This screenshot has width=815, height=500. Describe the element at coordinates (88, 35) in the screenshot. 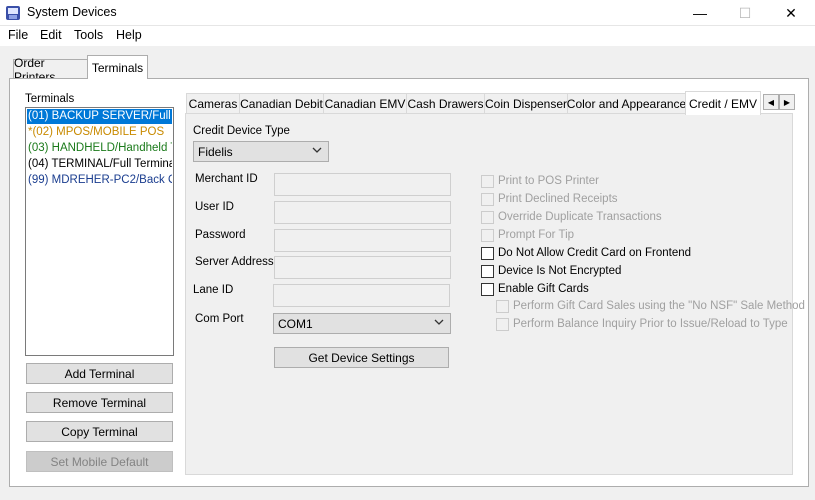

I see `menu-tools: Tools` at that location.